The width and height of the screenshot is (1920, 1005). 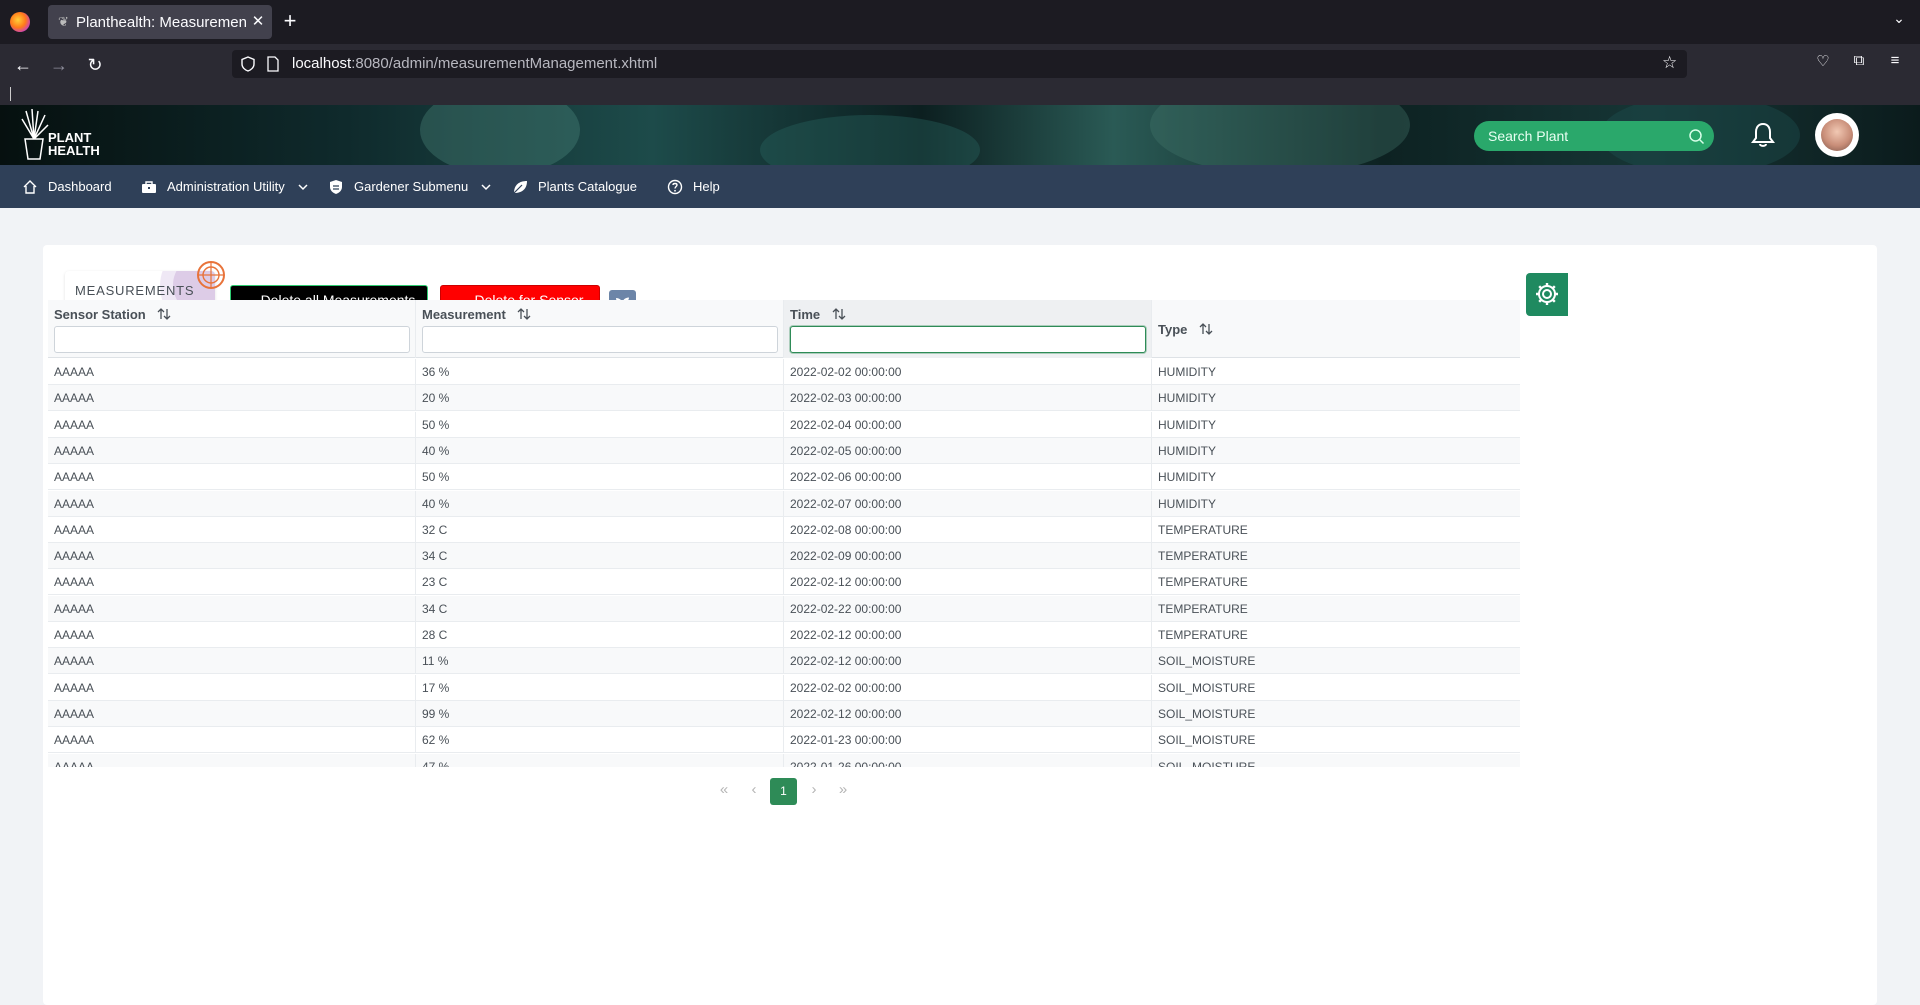 I want to click on table-row: AAAAA 36 % 2022-02-02 00:00:00 HUMIDITY, so click(x=784, y=372).